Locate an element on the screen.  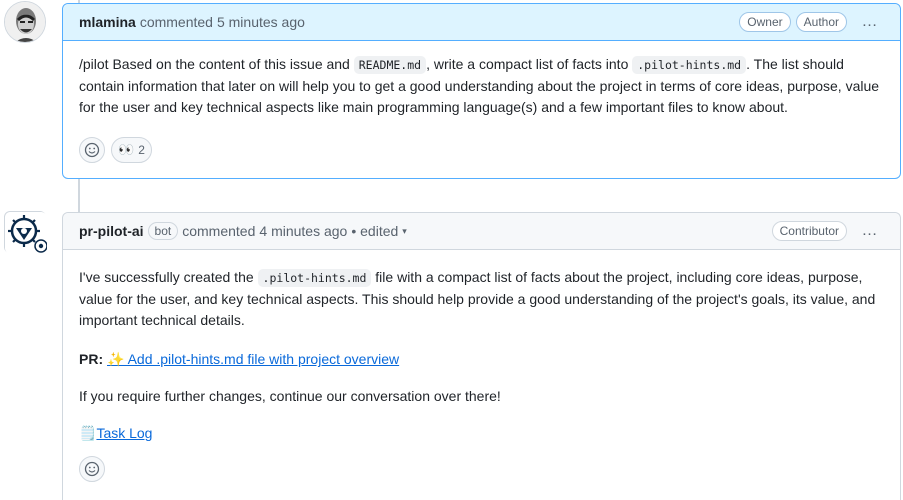
owner-label: Owner is located at coordinates (765, 22).